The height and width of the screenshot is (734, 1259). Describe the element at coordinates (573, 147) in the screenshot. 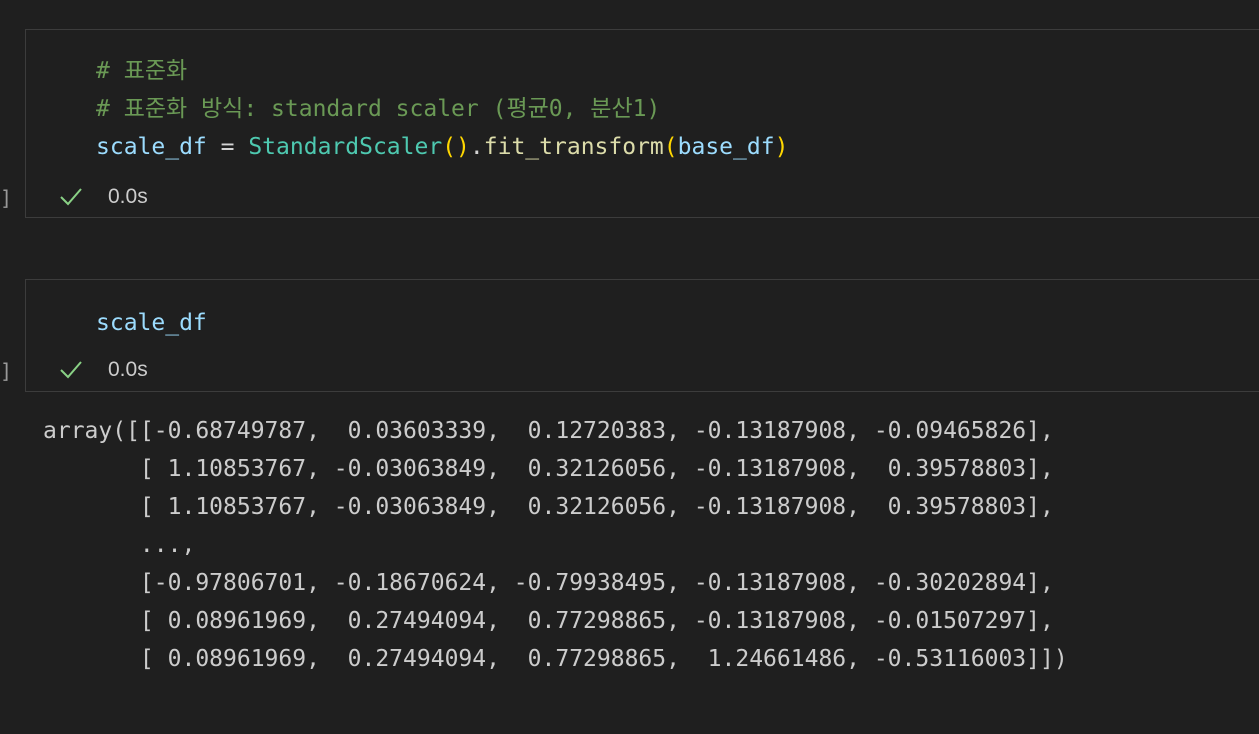

I see `function-fit-transform: fit_transform` at that location.